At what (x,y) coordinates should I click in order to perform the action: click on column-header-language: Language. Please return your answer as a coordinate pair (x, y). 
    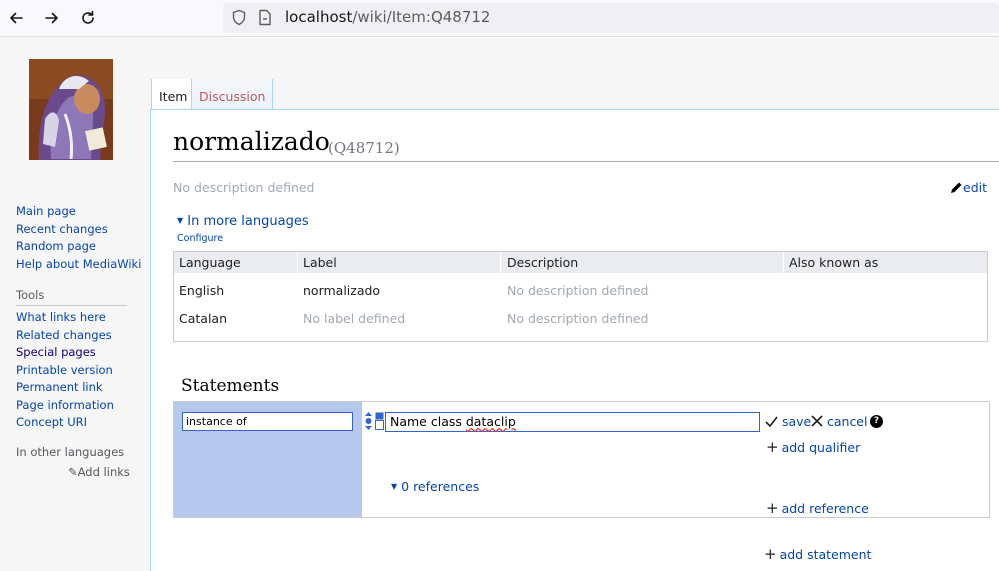
    Looking at the image, I should click on (210, 262).